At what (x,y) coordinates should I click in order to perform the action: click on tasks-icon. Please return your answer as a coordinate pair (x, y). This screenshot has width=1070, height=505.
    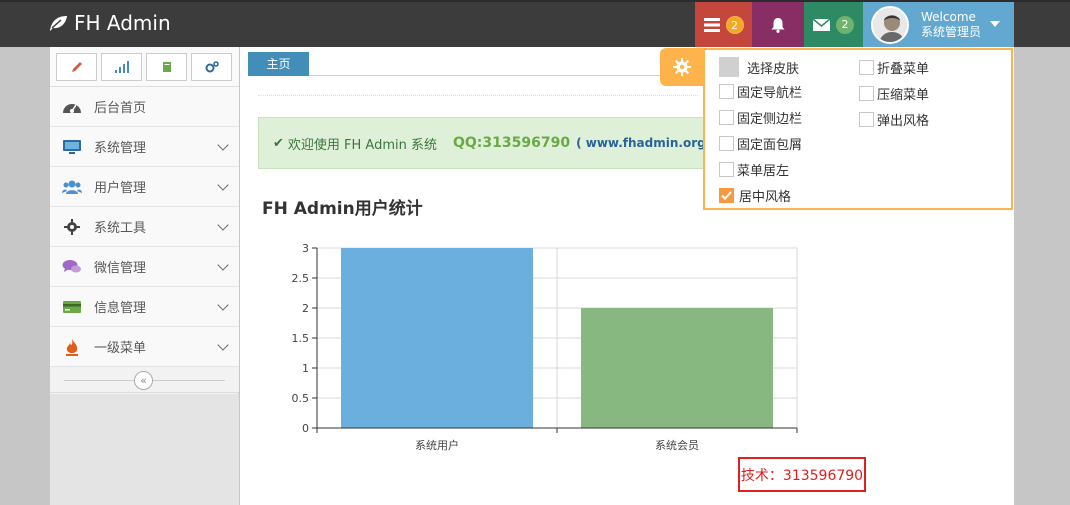
    Looking at the image, I should click on (711, 24).